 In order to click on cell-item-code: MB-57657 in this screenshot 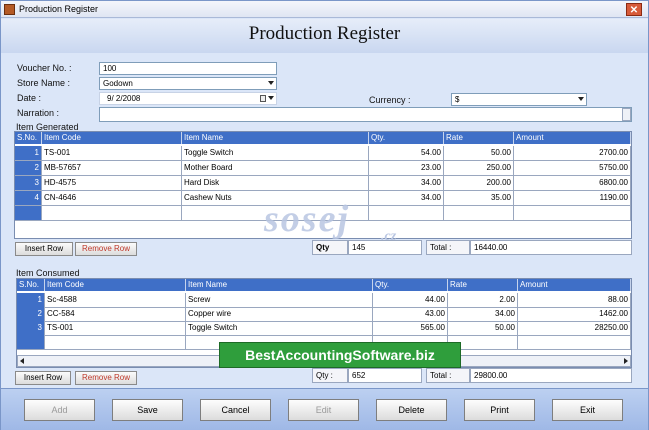, I will do `click(112, 168)`.